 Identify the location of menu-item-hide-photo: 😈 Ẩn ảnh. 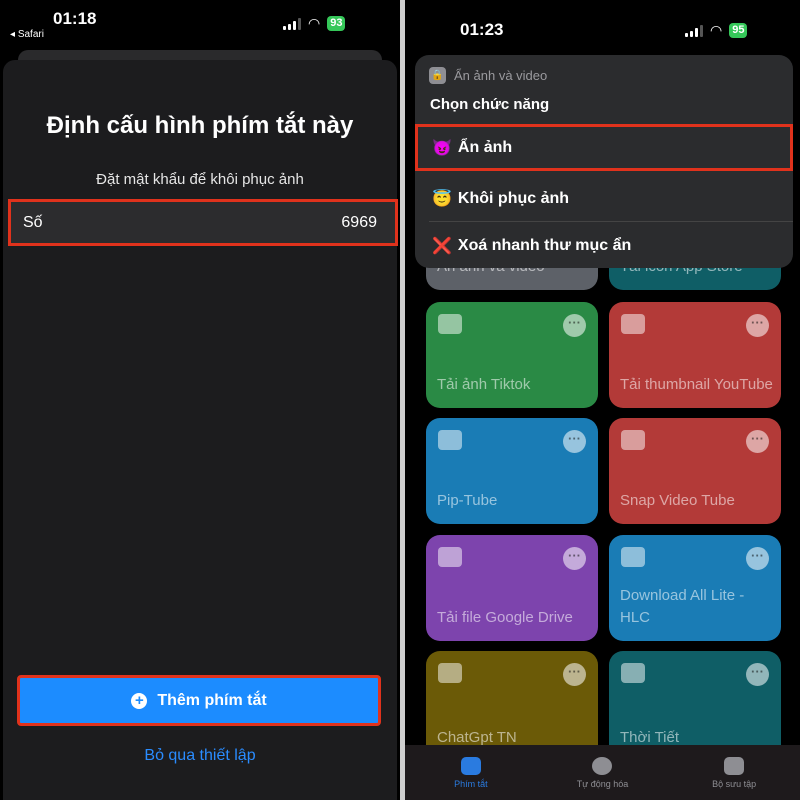
(604, 147).